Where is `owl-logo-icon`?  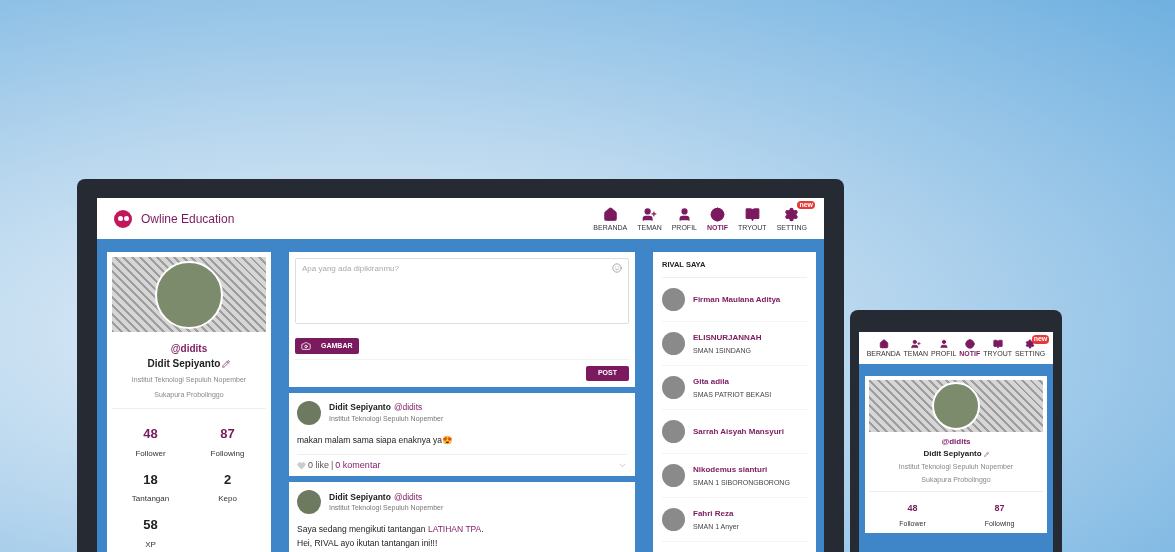 owl-logo-icon is located at coordinates (123, 218).